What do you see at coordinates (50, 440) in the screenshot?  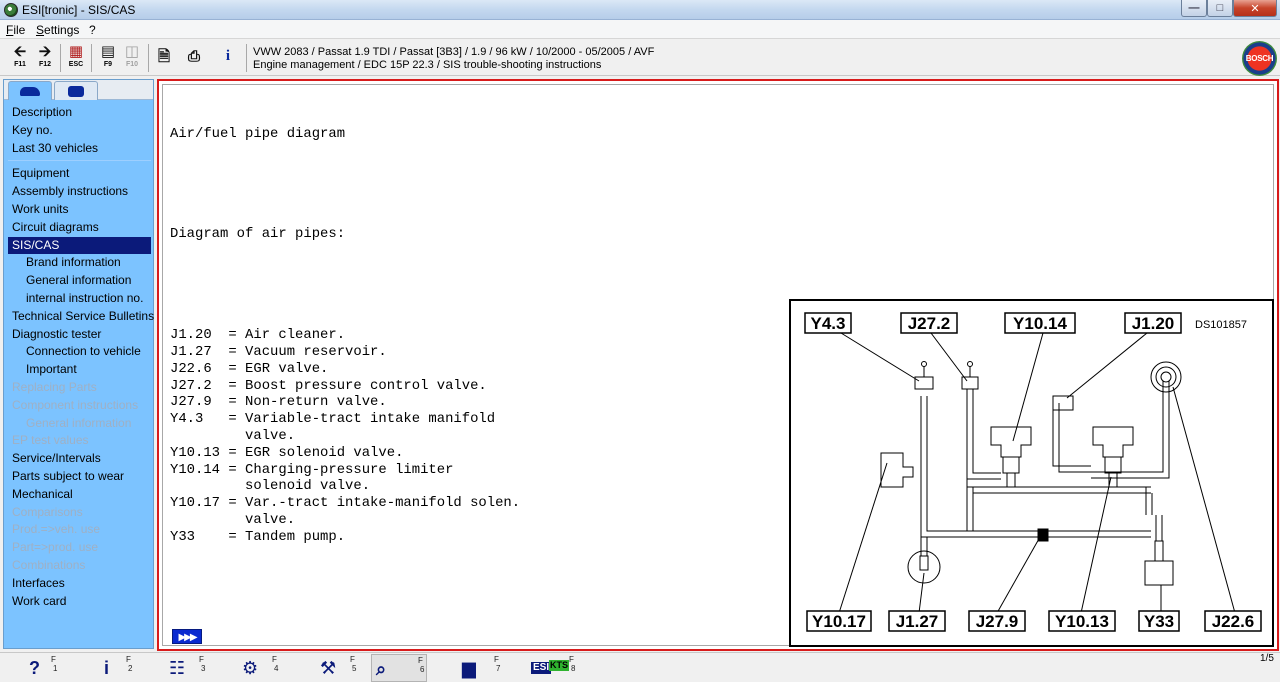 I see `sidebar-item: EP test values` at bounding box center [50, 440].